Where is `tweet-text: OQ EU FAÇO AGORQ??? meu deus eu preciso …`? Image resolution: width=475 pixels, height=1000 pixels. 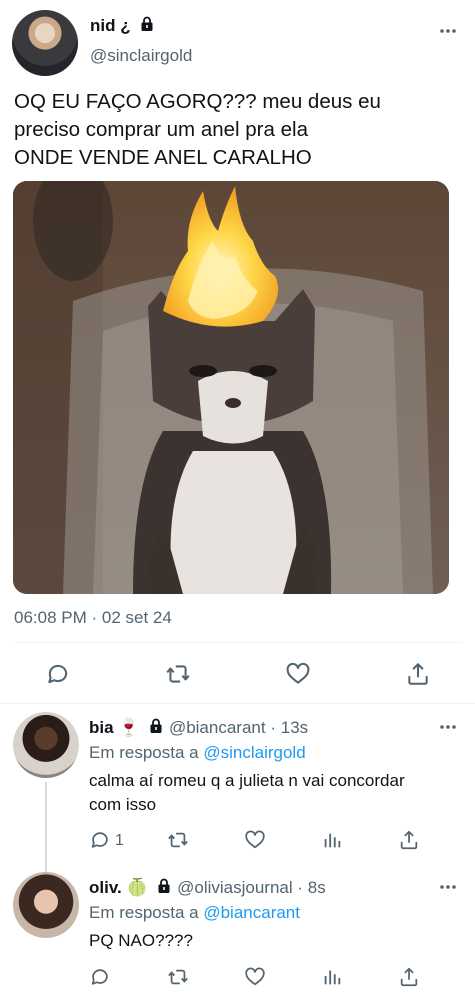 tweet-text: OQ EU FAÇO AGORQ??? meu deus eu preciso … is located at coordinates (239, 130).